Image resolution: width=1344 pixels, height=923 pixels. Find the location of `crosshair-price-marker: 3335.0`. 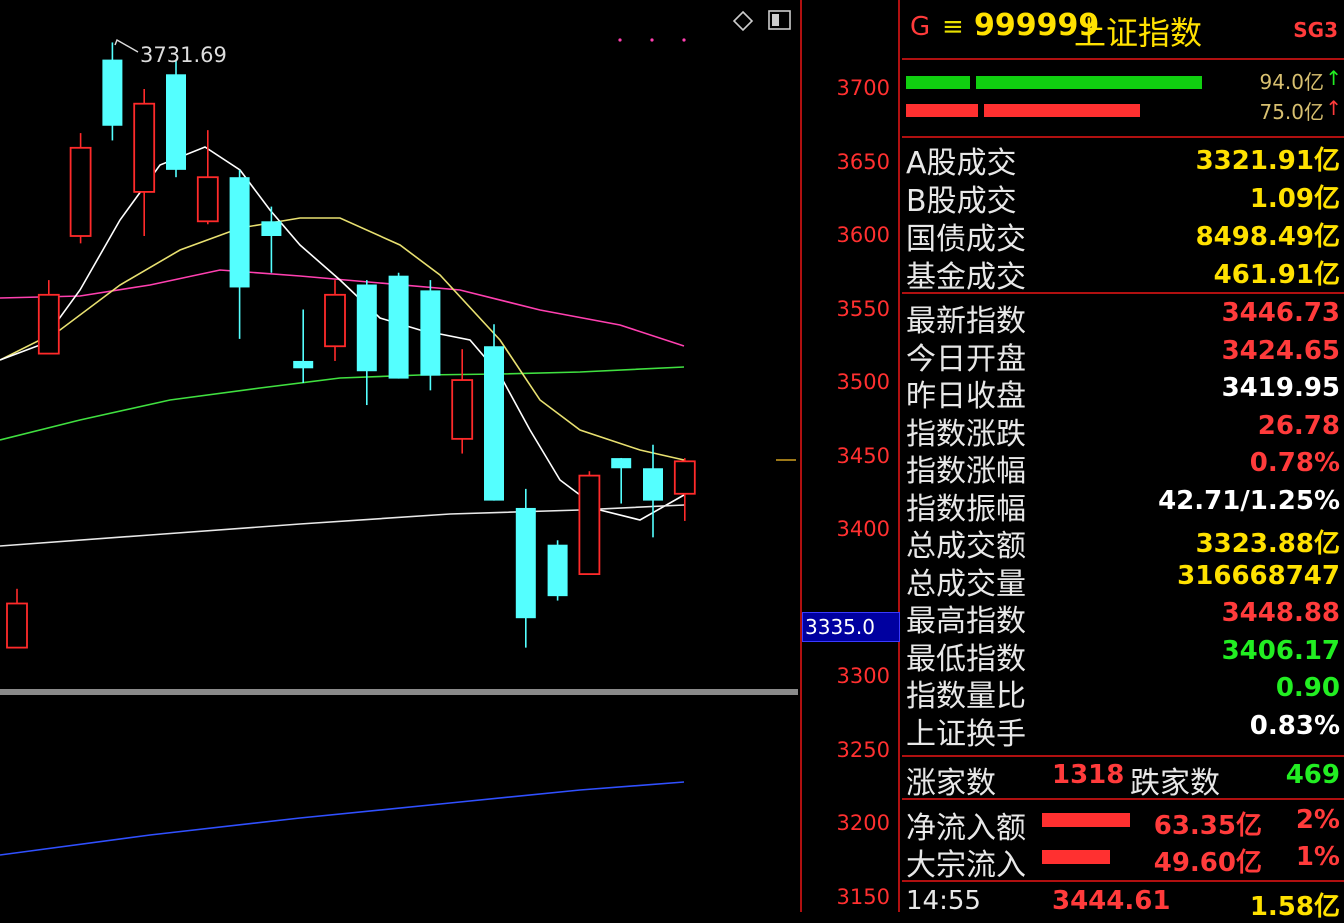

crosshair-price-marker: 3335.0 is located at coordinates (851, 626).